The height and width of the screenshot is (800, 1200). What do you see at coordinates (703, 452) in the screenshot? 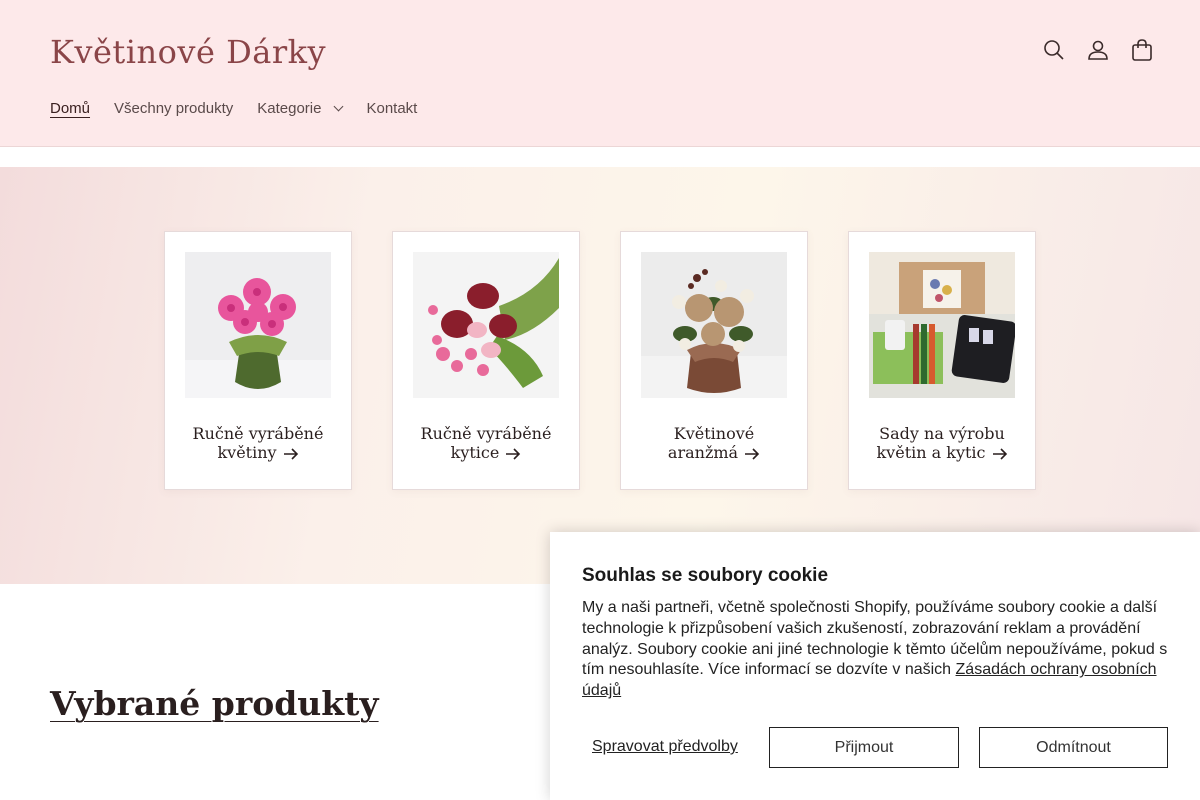
I see `collection-title-line2: aranžmá` at bounding box center [703, 452].